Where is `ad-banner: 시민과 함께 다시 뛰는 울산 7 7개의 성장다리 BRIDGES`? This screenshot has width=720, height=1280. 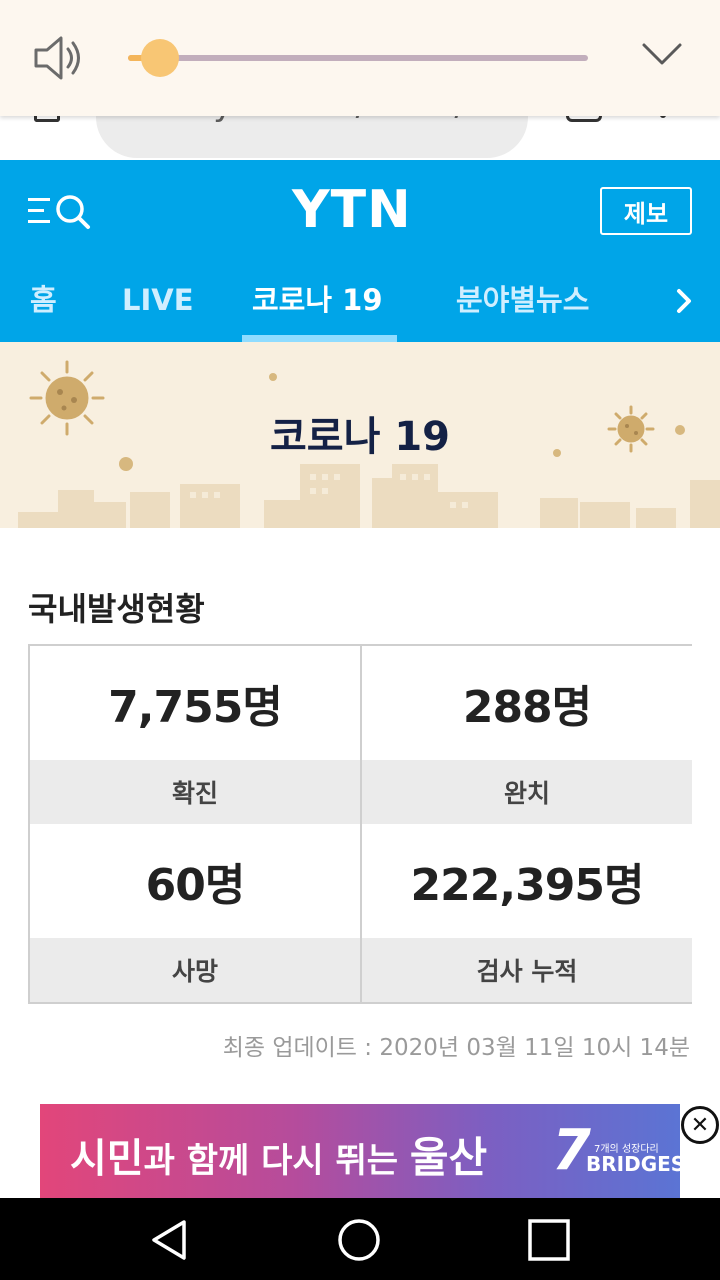 ad-banner: 시민과 함께 다시 뛰는 울산 7 7개의 성장다리 BRIDGES is located at coordinates (360, 1151).